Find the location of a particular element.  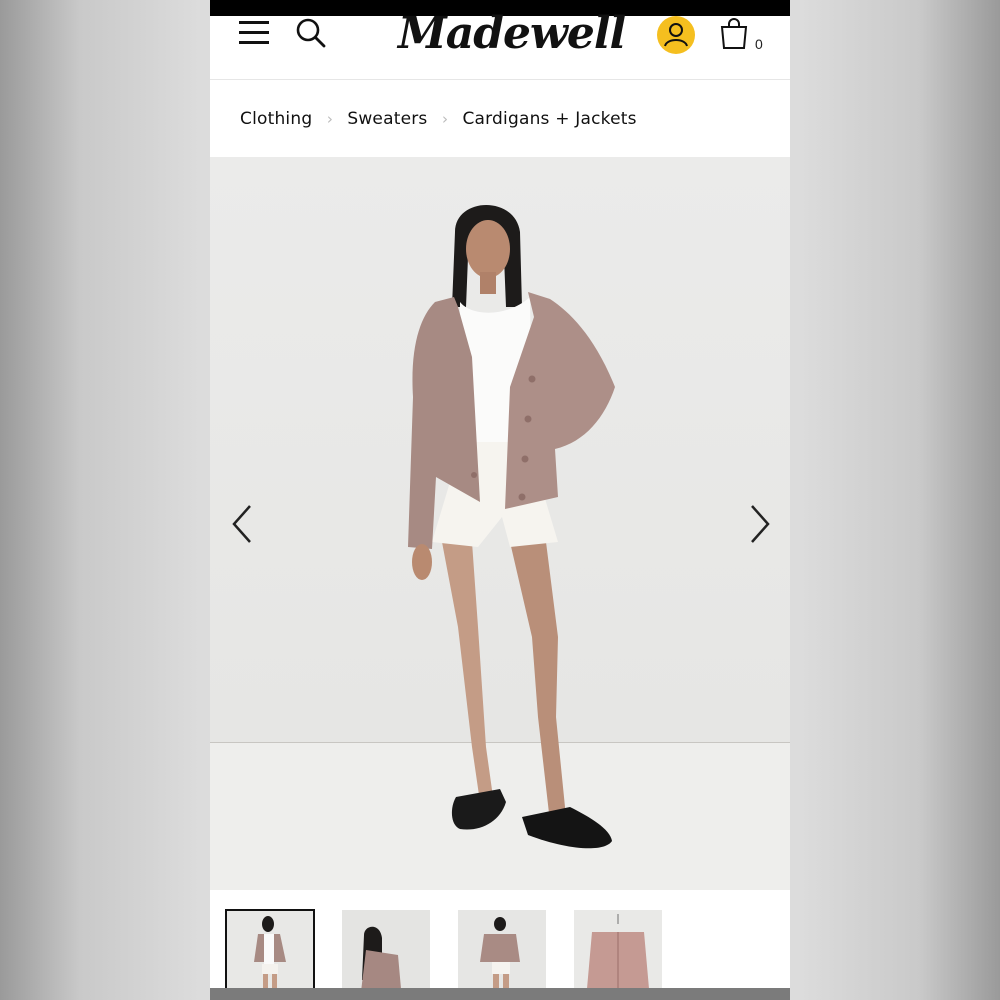

chevron-left-icon is located at coordinates (242, 524).